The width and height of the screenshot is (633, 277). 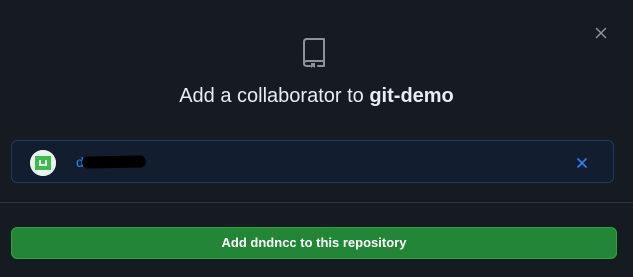 What do you see at coordinates (114, 162) in the screenshot?
I see `username-redaction` at bounding box center [114, 162].